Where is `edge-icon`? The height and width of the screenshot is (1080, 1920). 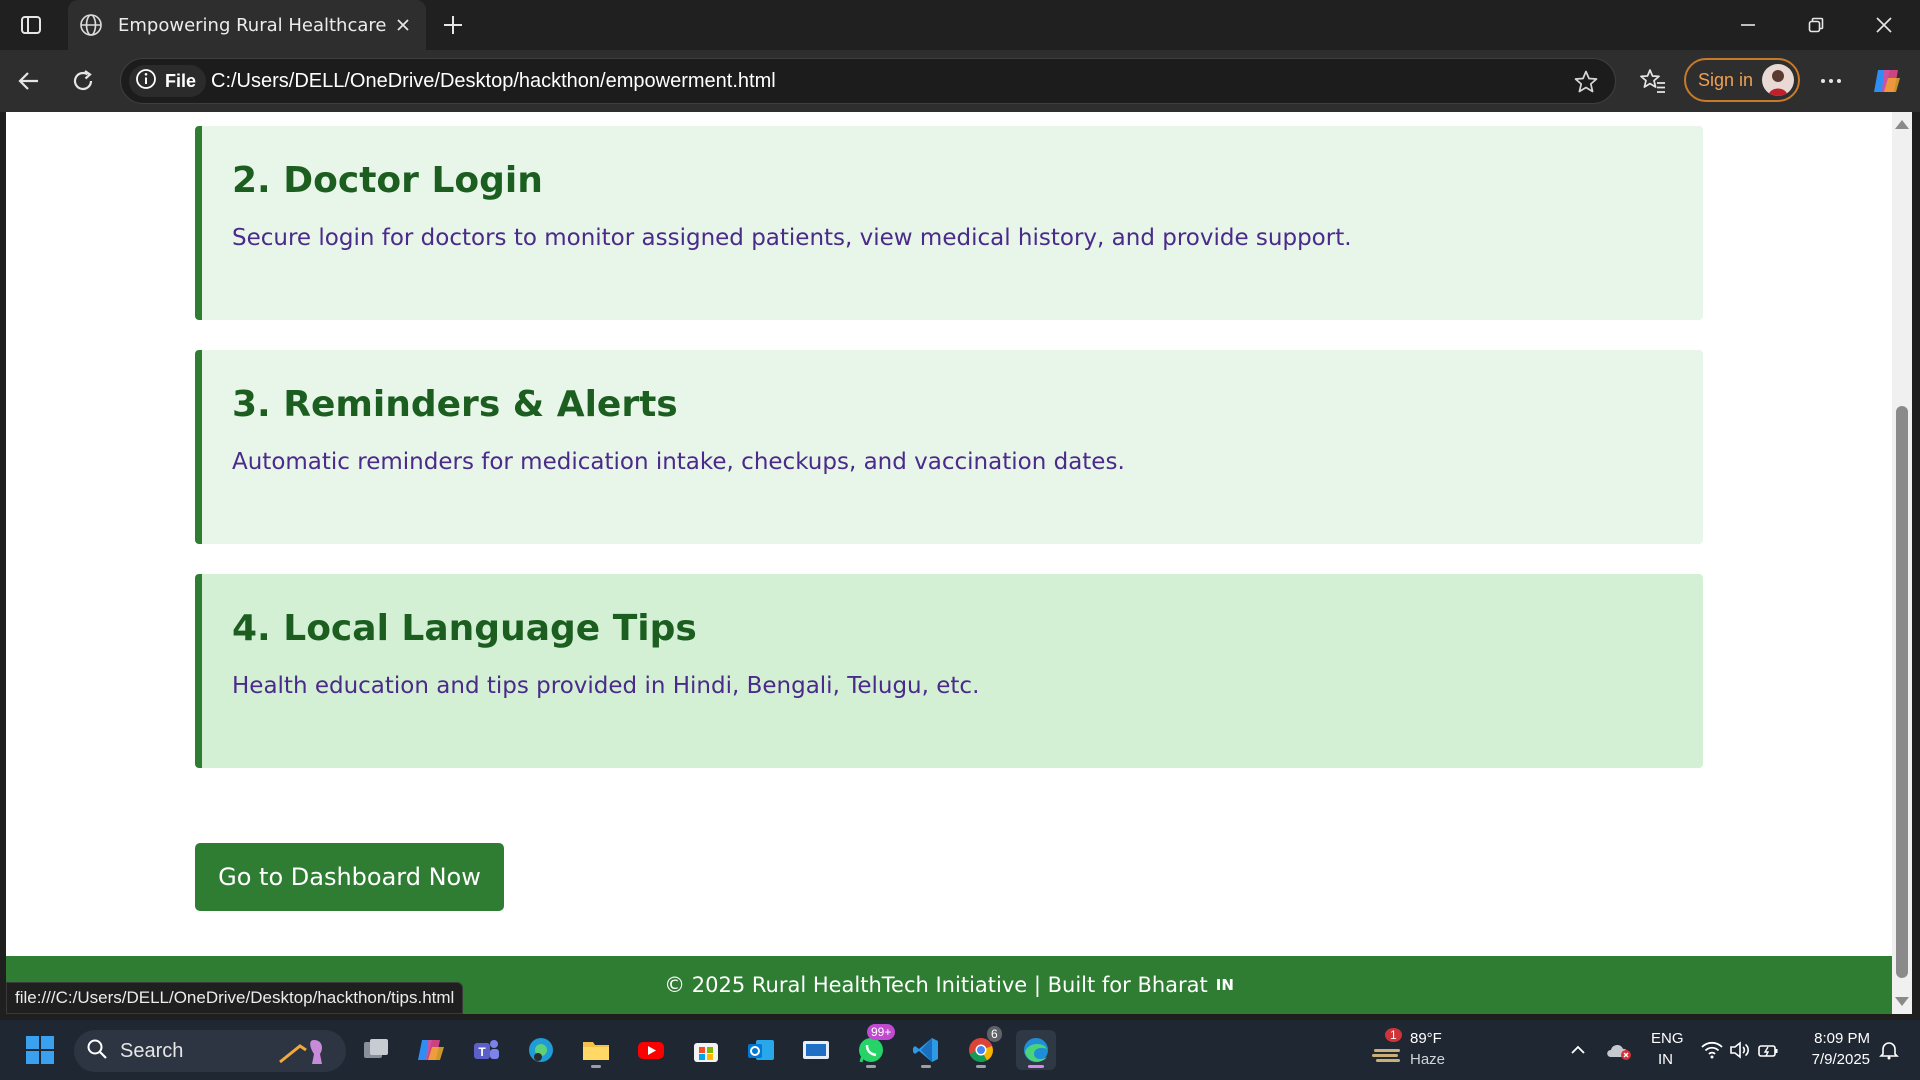
edge-icon is located at coordinates (1036, 1050).